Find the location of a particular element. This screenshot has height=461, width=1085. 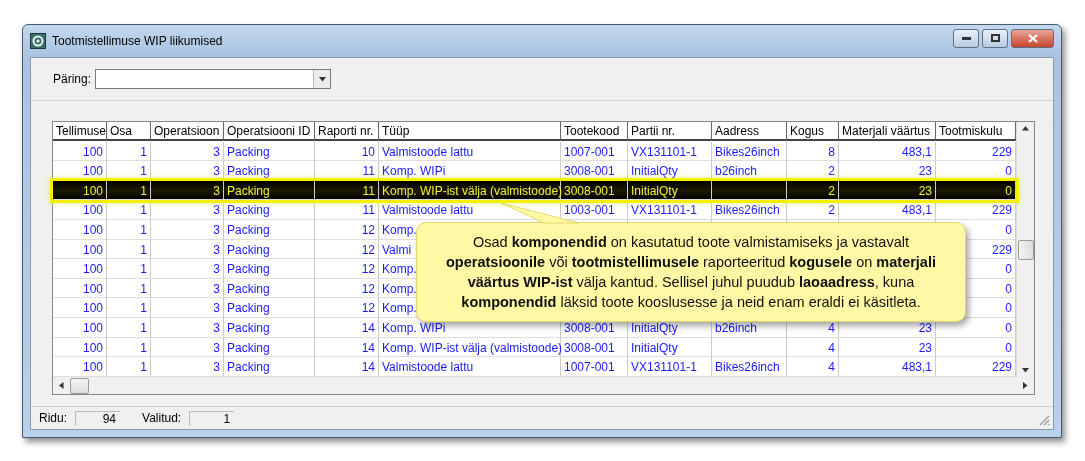

scroll-right-icon is located at coordinates (1025, 385).